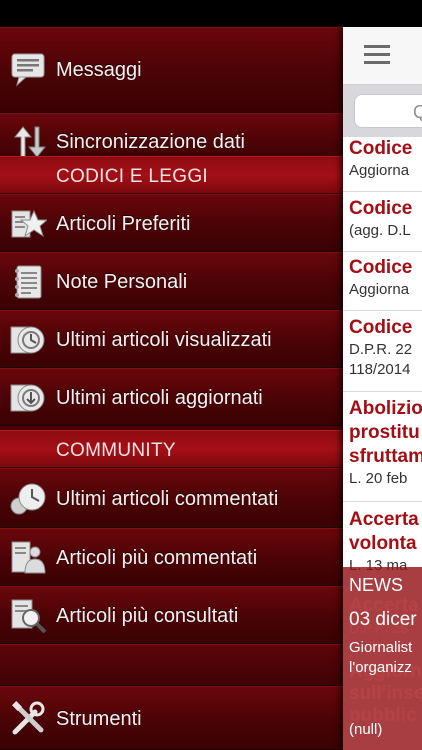  Describe the element at coordinates (384, 432) in the screenshot. I see `list-item-title: prostitu` at that location.